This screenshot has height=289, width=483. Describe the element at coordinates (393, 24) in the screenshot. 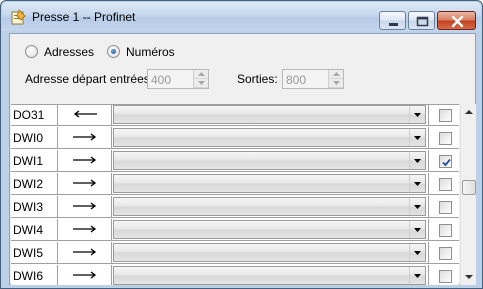

I see `minimize-icon` at that location.